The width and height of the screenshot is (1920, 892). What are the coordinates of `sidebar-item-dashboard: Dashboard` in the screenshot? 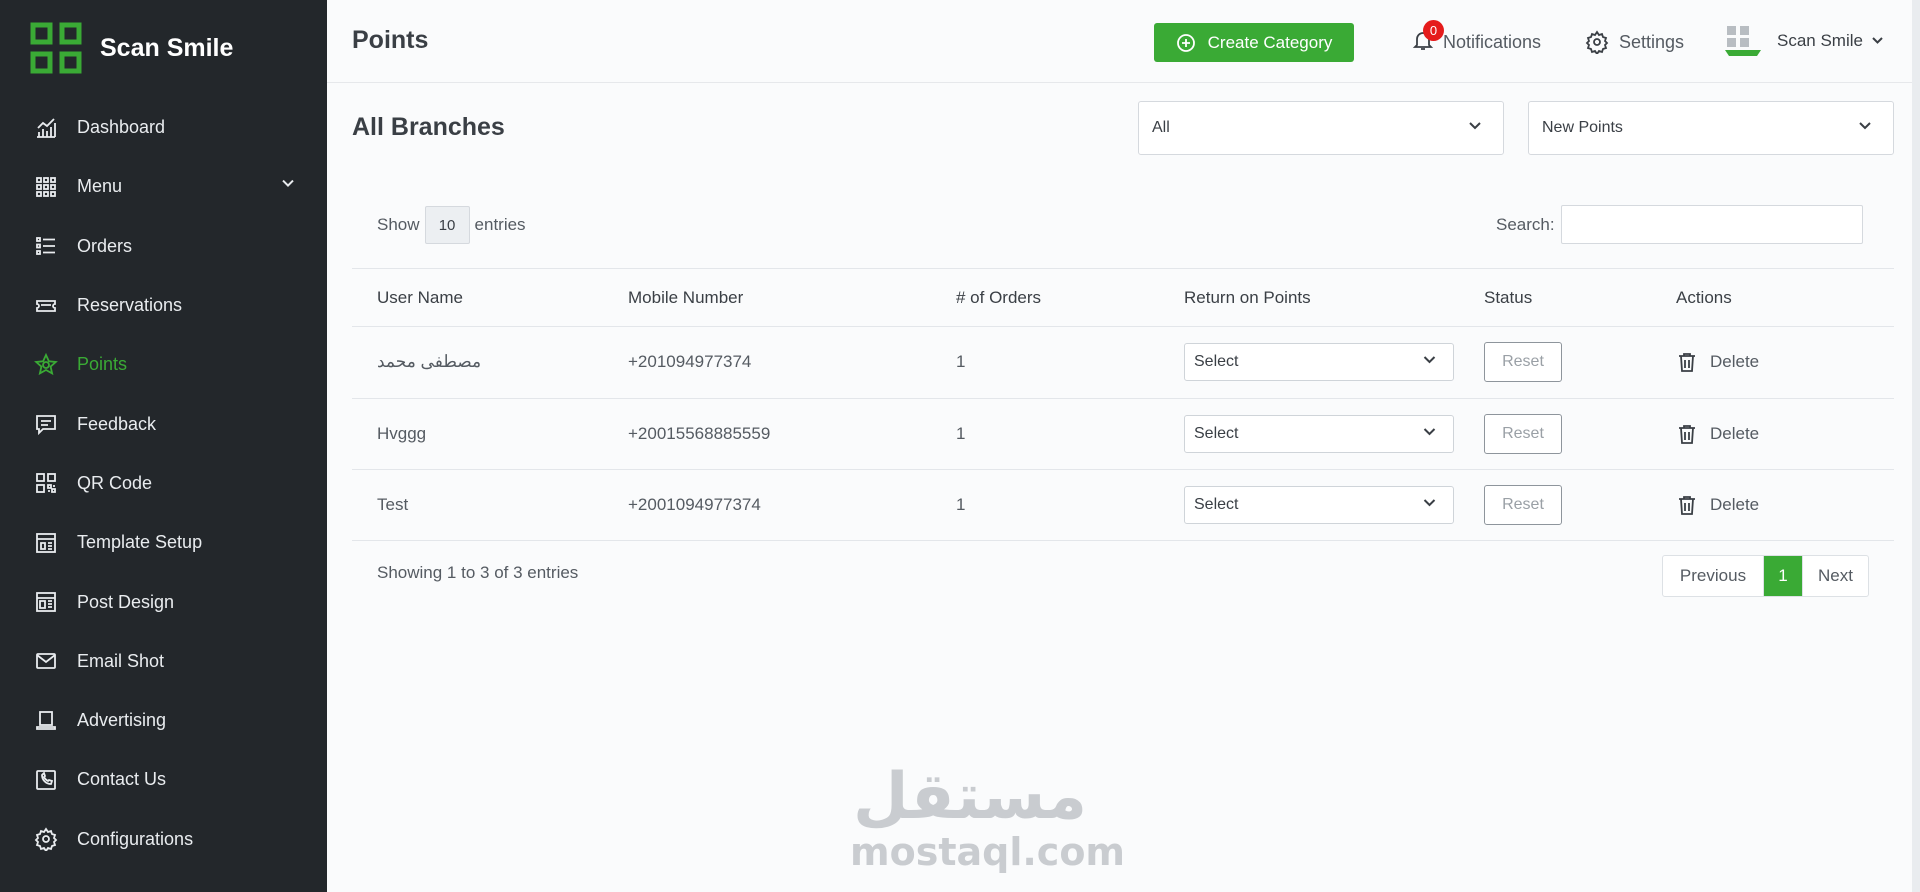 It's located at (163, 127).